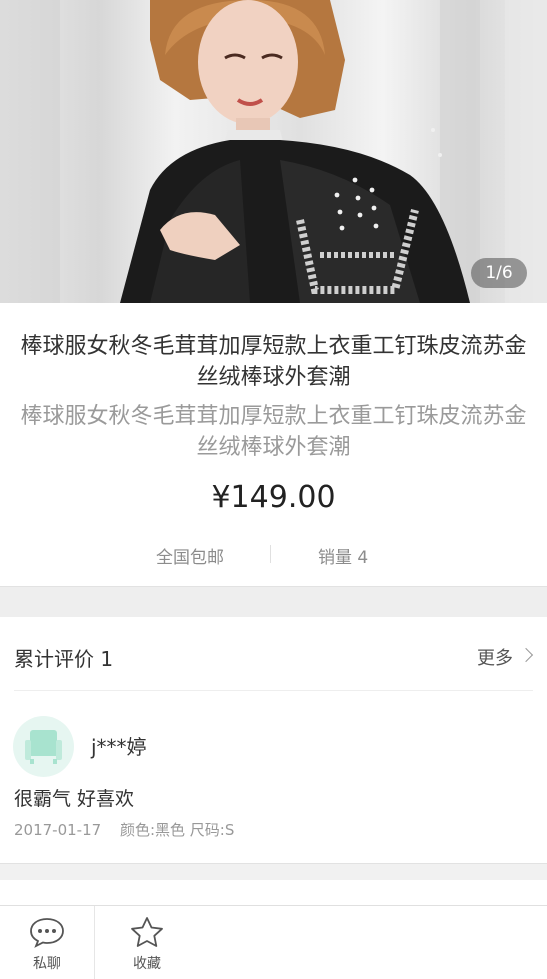 The image size is (547, 979). What do you see at coordinates (273, 497) in the screenshot?
I see `product-price: ¥149.00` at bounding box center [273, 497].